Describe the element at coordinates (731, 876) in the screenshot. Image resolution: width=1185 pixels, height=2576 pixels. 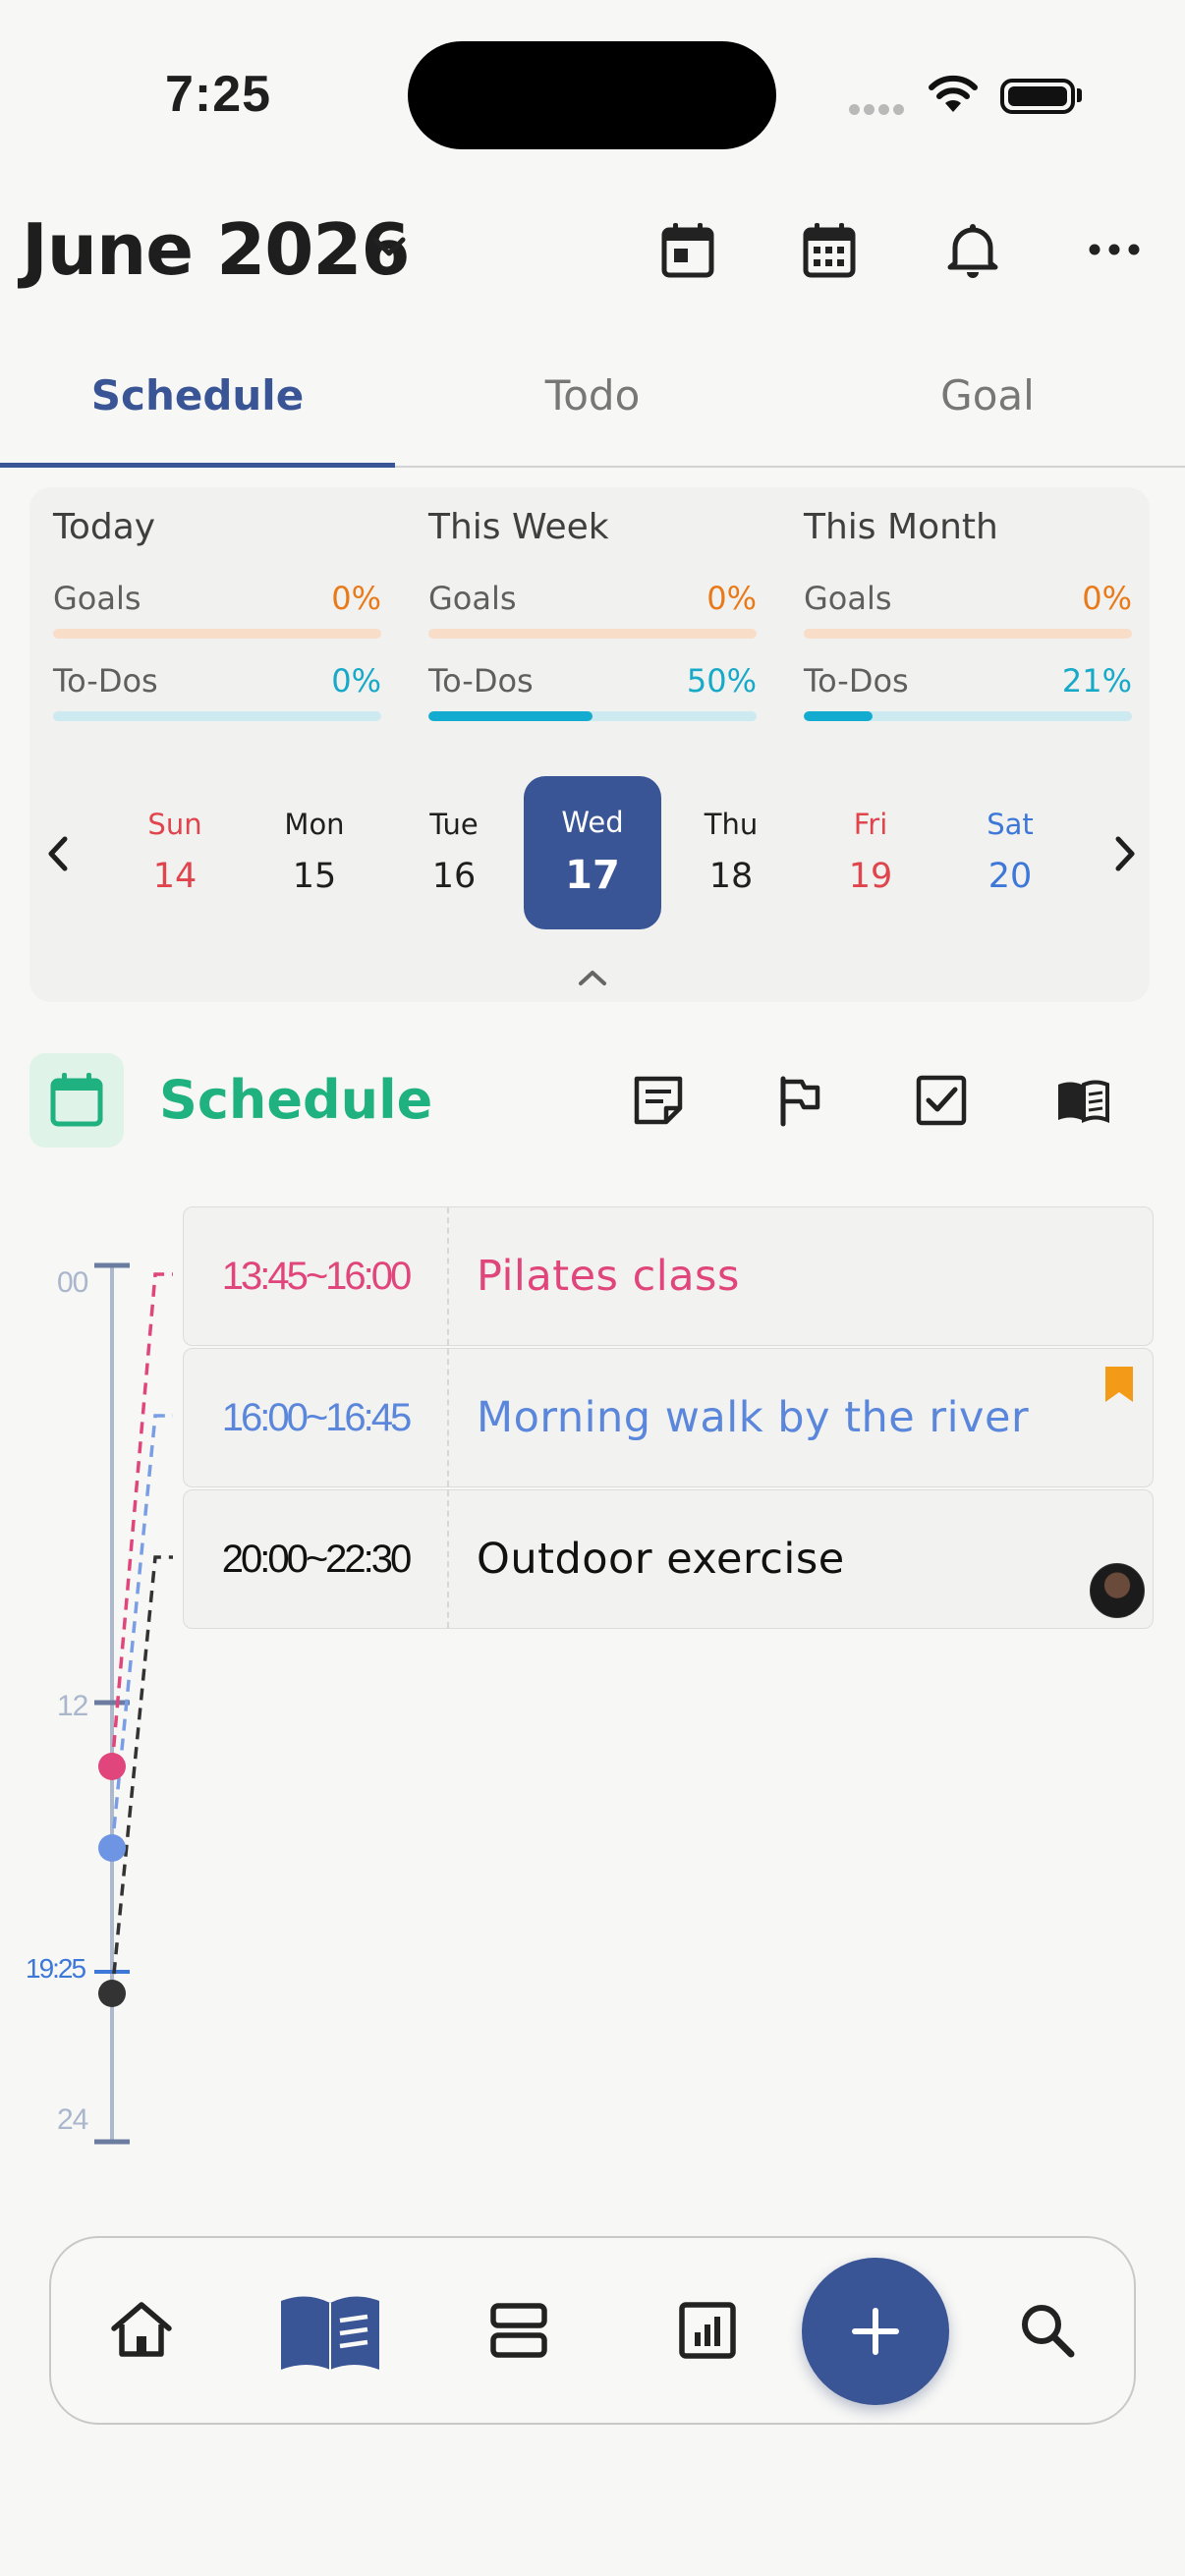
I see `day-date: 18` at that location.